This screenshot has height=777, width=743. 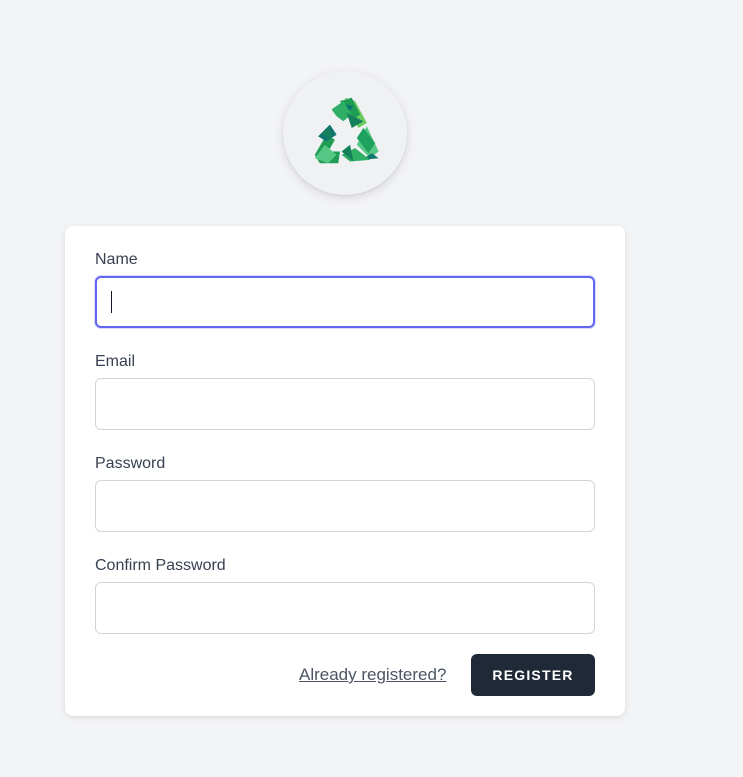 I want to click on confirm-password-label: Confirm Password, so click(x=160, y=565).